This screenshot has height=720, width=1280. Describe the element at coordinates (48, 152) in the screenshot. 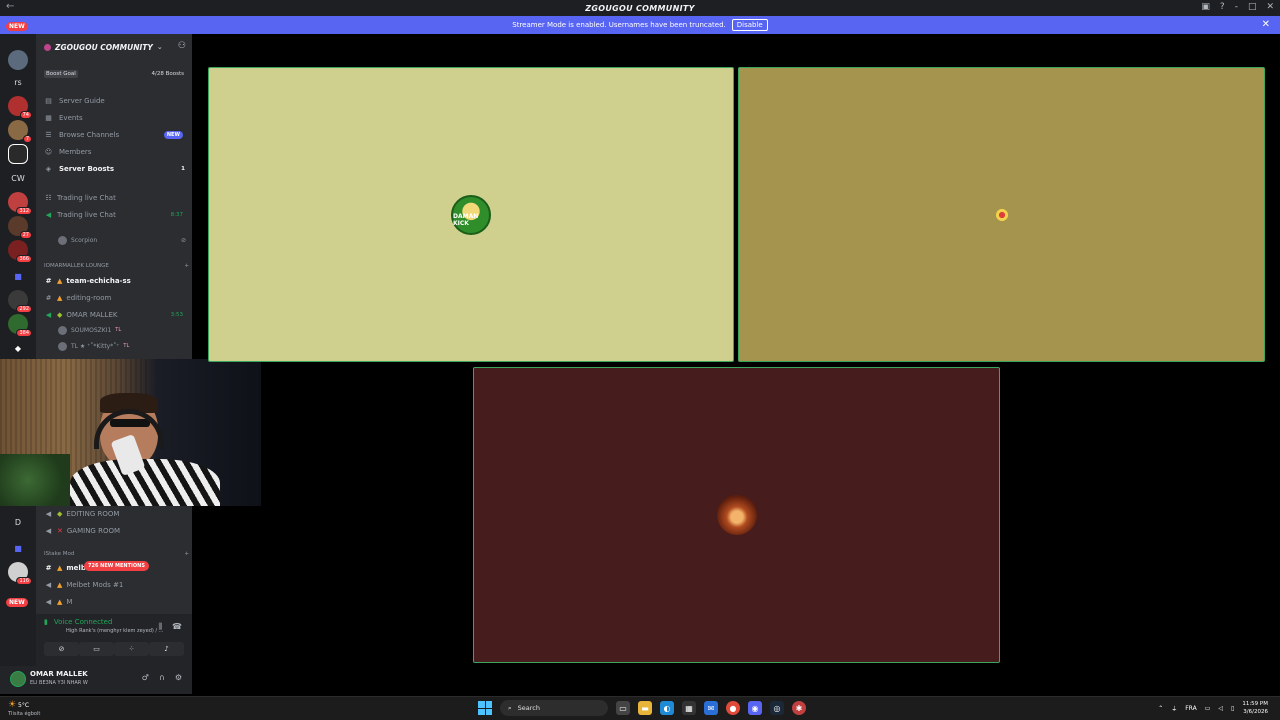

I see `members-icon: ☺` at that location.